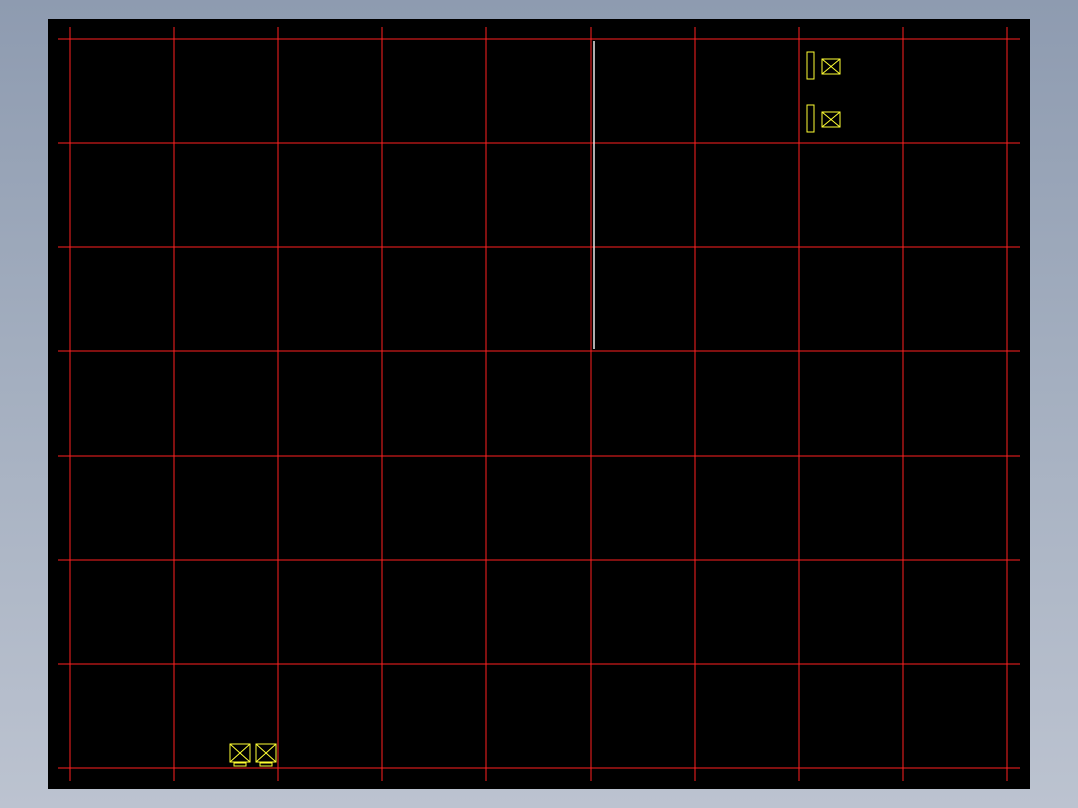 This screenshot has height=808, width=1078. What do you see at coordinates (253, 755) in the screenshot?
I see `double-box-symbol` at bounding box center [253, 755].